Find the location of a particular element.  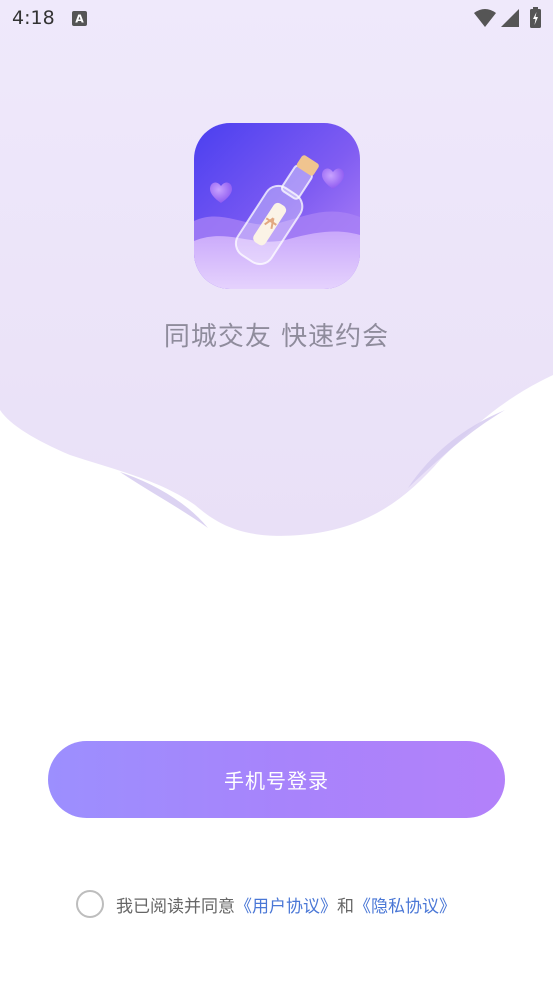

font-a-icon: A is located at coordinates (79, 18).